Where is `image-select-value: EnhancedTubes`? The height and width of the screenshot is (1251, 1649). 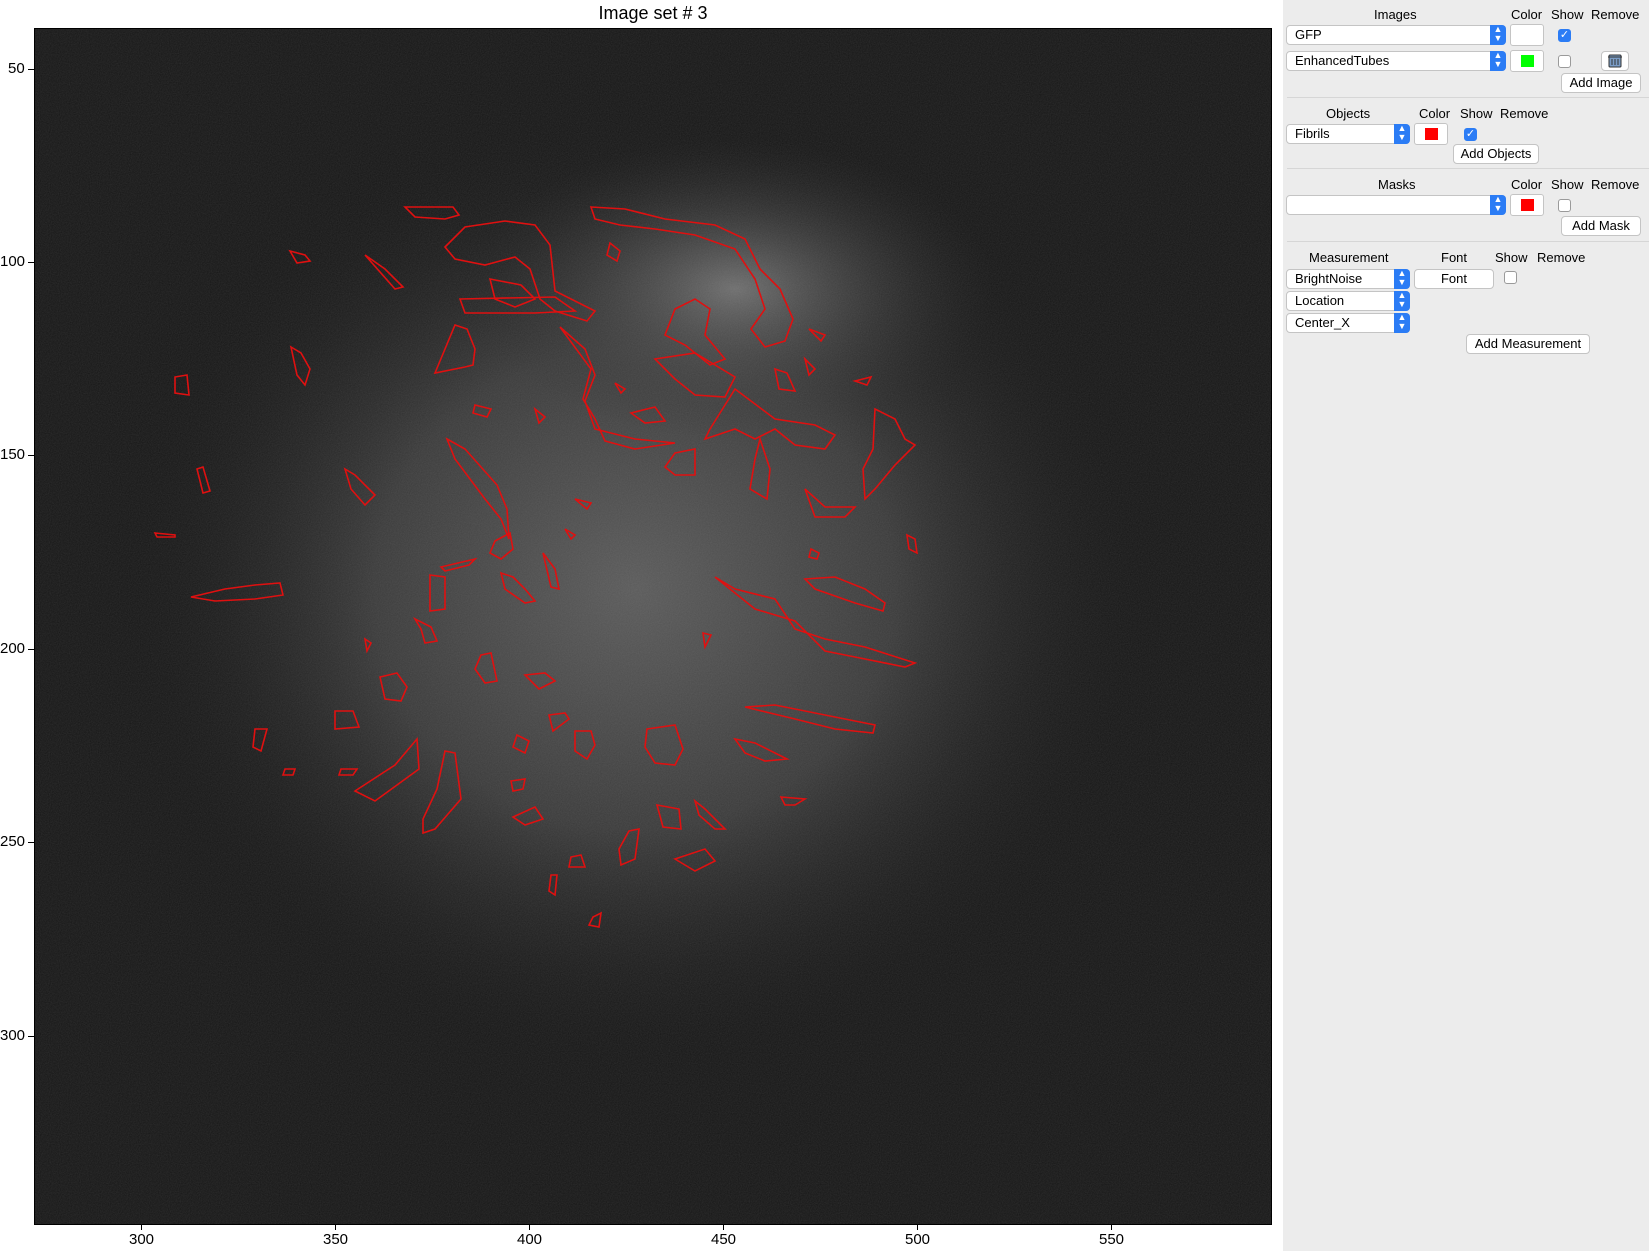 image-select-value: EnhancedTubes is located at coordinates (1342, 60).